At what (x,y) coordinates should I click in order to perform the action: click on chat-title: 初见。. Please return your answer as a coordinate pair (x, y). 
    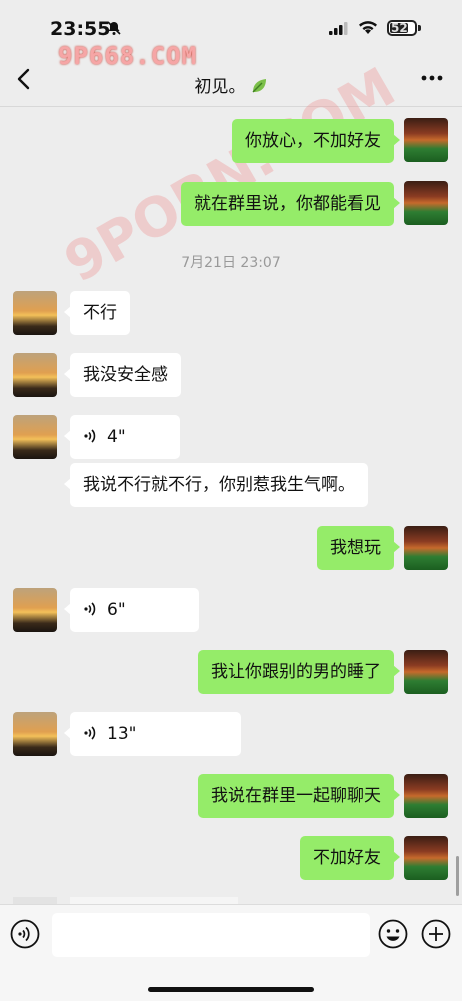
    Looking at the image, I should click on (231, 84).